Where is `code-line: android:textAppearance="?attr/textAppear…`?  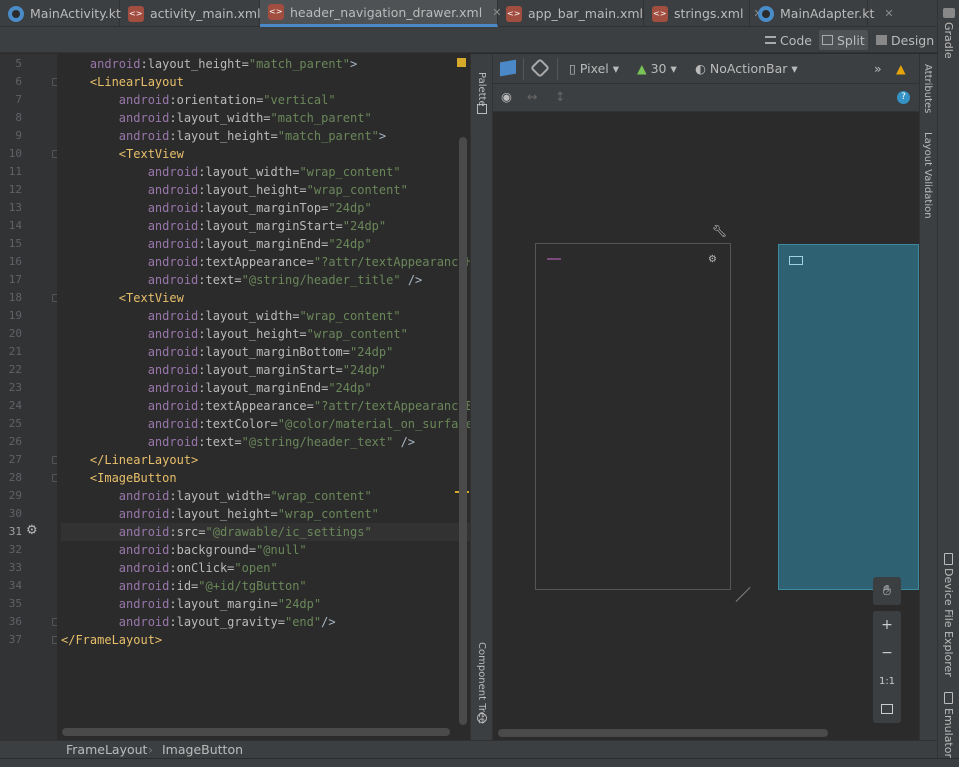
code-line: android:textAppearance="?attr/textAppear… is located at coordinates (265, 262).